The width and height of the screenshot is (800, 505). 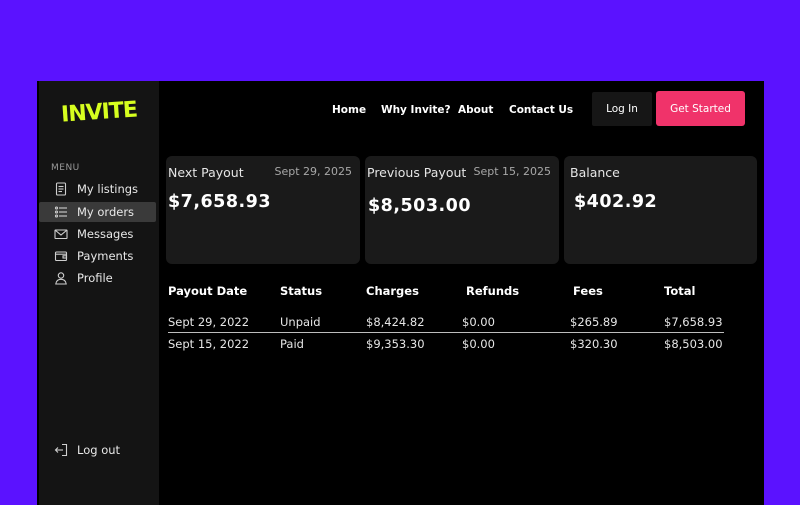 I want to click on table-cell: $320.30, so click(x=594, y=344).